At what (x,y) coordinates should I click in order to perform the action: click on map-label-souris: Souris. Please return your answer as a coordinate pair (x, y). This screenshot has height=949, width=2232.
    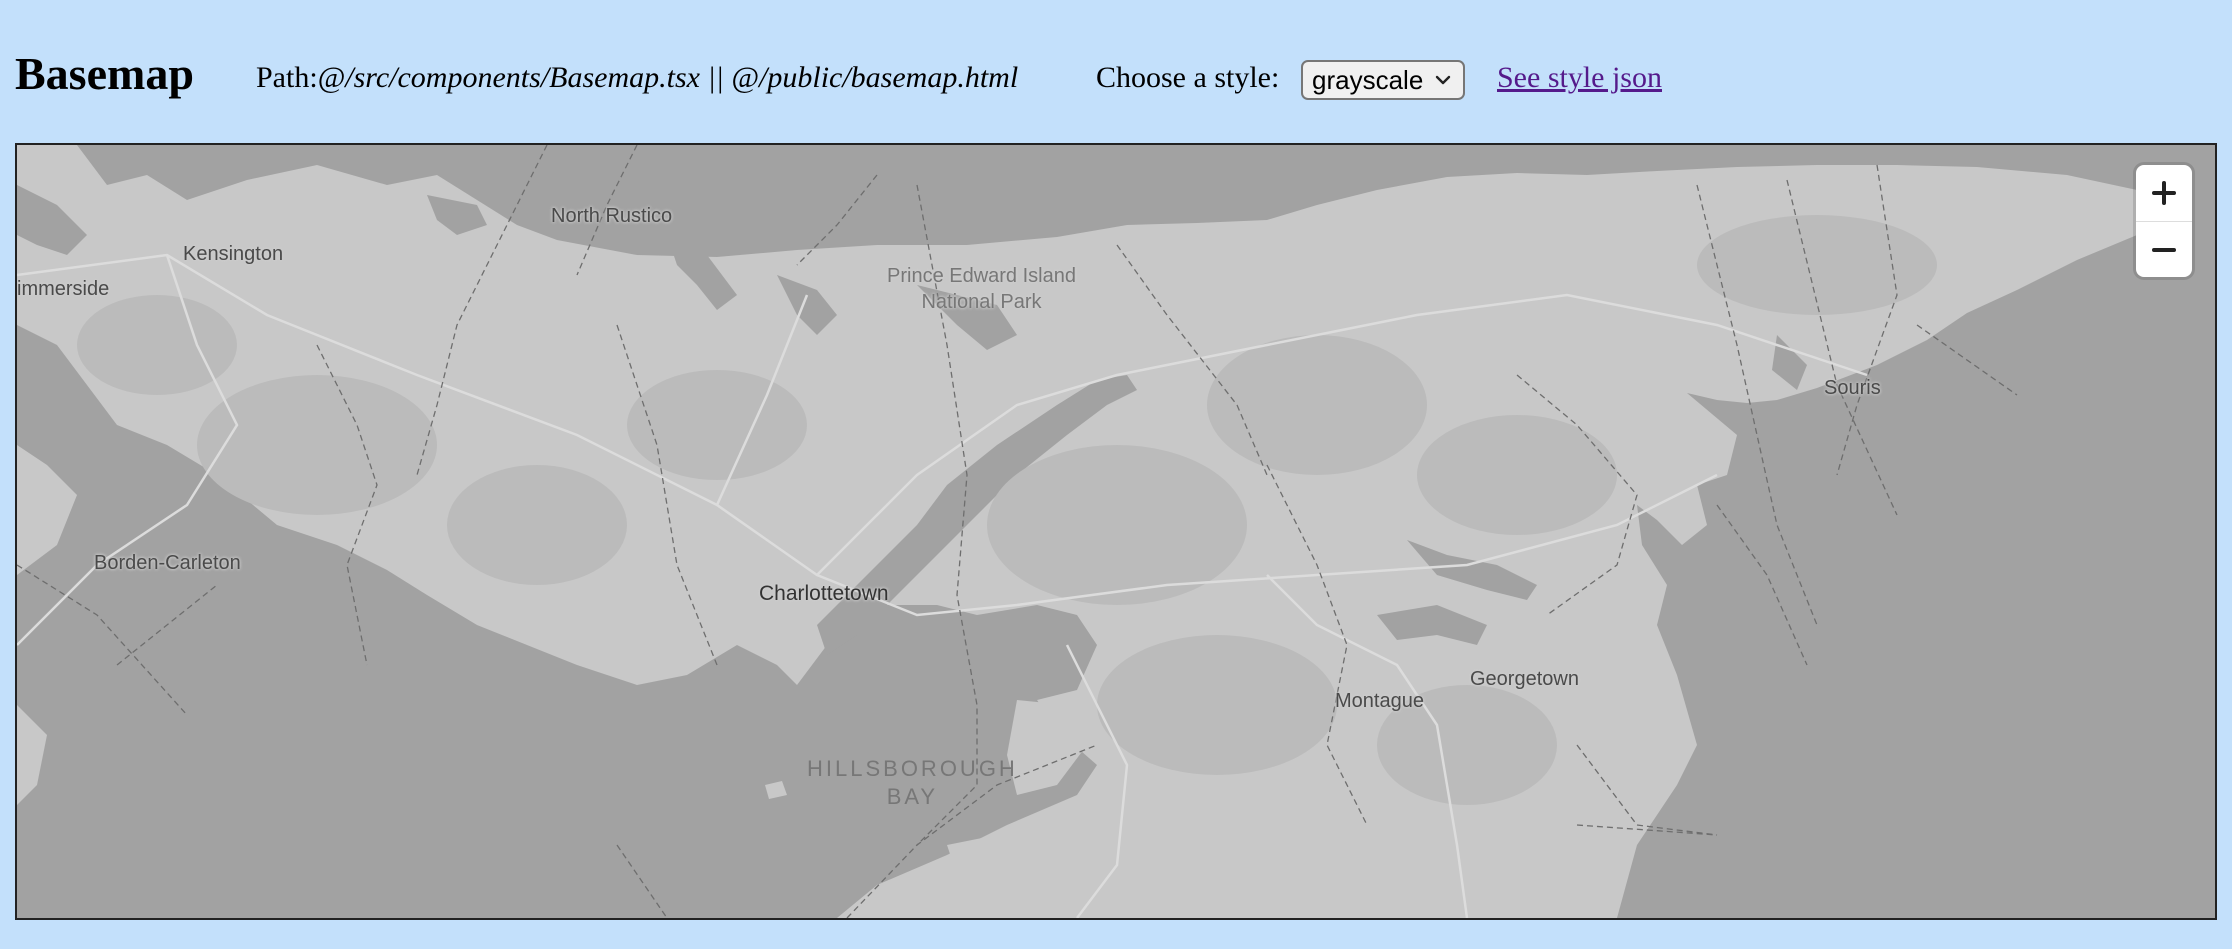
    Looking at the image, I should click on (1852, 388).